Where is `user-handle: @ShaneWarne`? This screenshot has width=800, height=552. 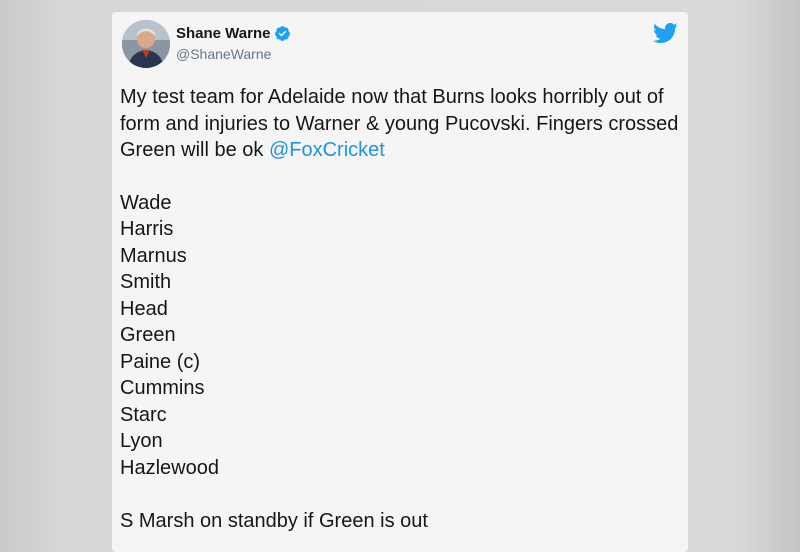
user-handle: @ShaneWarne is located at coordinates (223, 54).